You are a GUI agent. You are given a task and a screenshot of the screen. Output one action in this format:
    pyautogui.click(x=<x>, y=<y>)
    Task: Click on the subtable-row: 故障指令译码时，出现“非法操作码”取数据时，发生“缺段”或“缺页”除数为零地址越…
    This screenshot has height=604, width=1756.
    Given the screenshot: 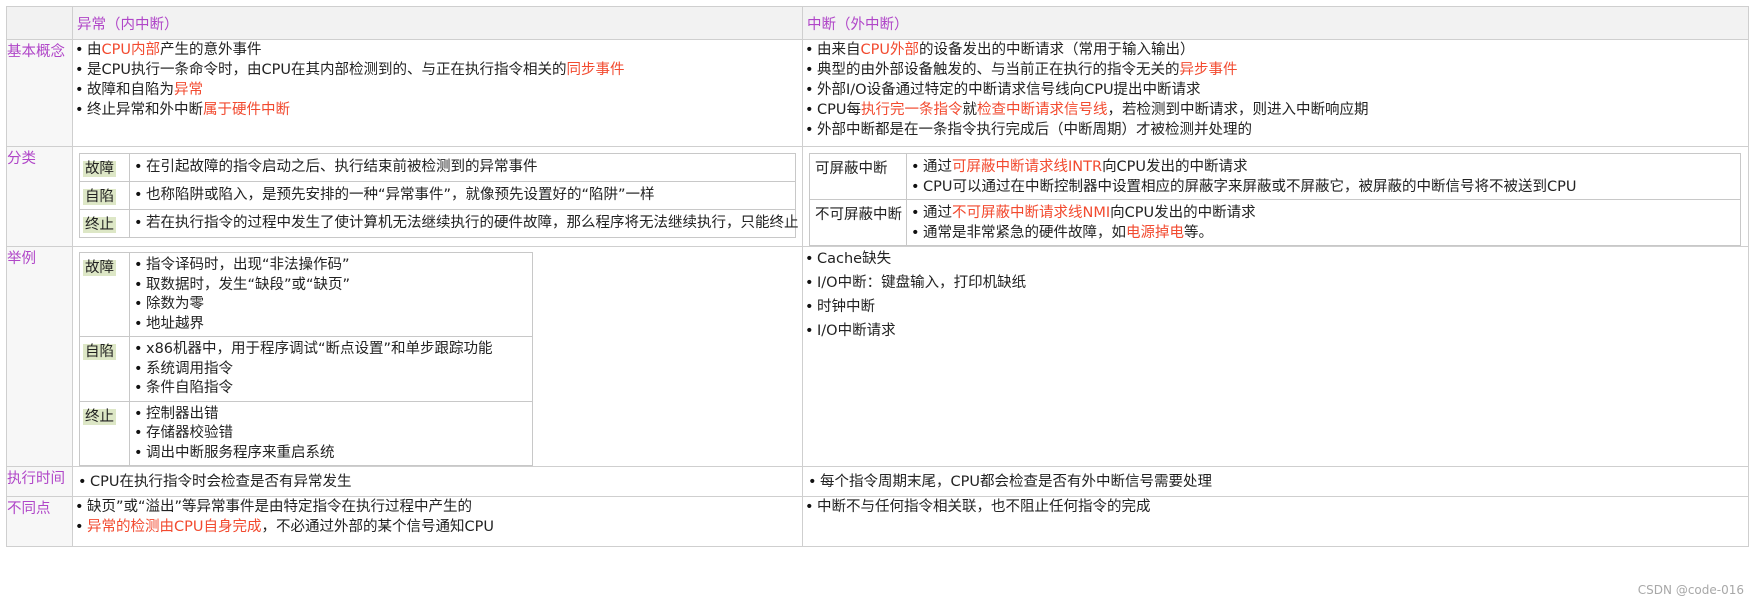 What is the action you would take?
    pyautogui.click(x=306, y=294)
    